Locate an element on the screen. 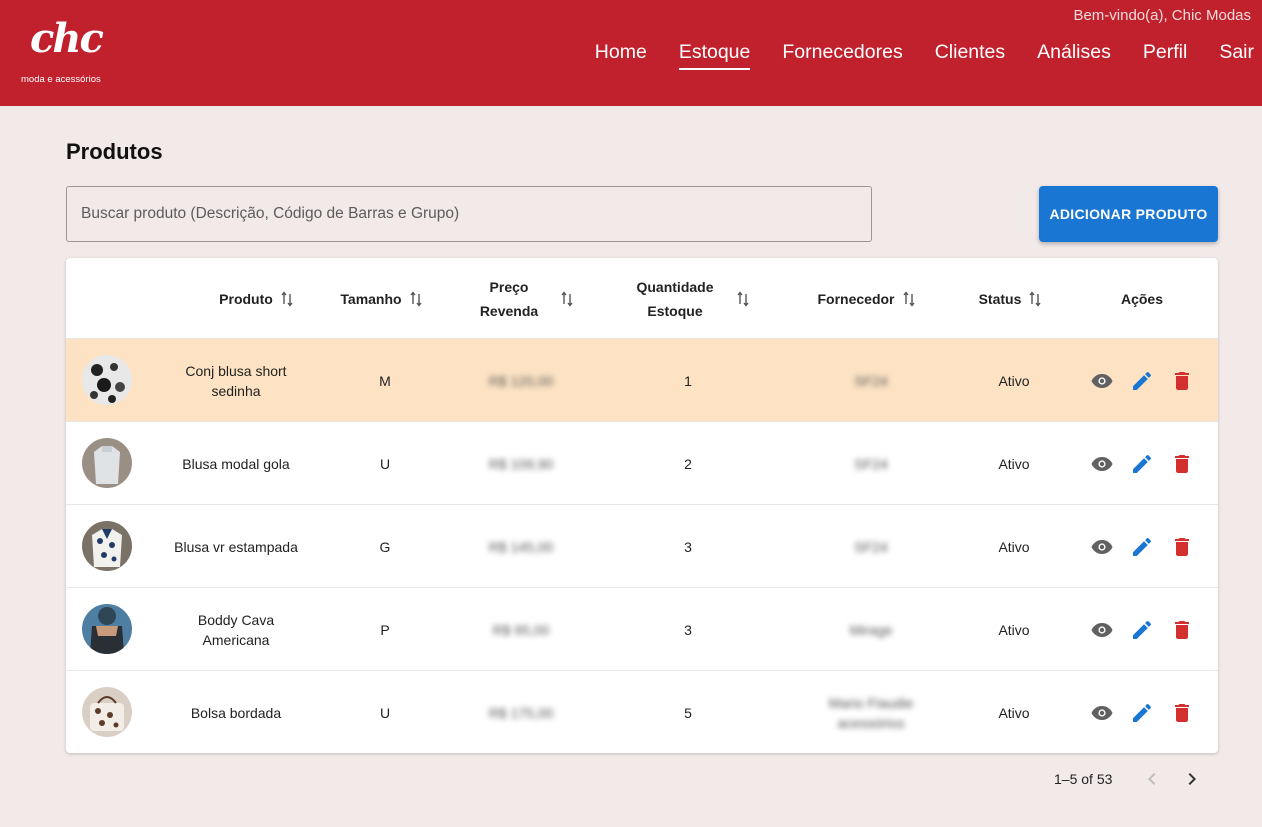  column-header-tamanho: Tamanho is located at coordinates (381, 298).